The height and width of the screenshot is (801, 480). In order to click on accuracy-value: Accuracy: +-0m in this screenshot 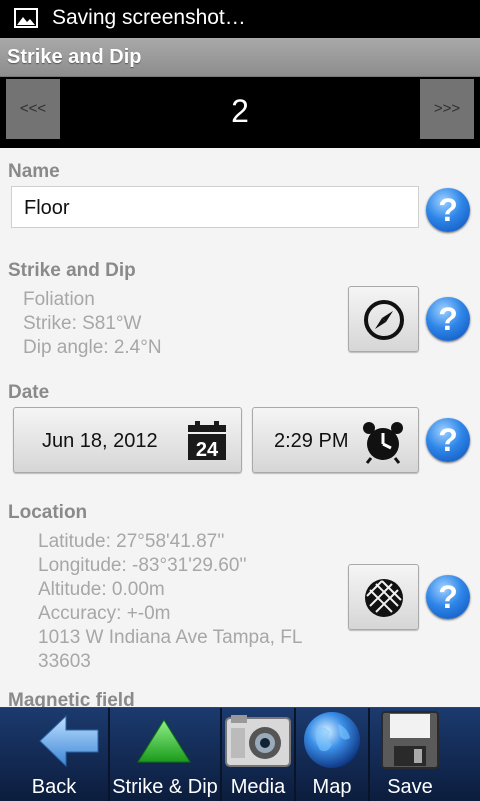, I will do `click(104, 613)`.